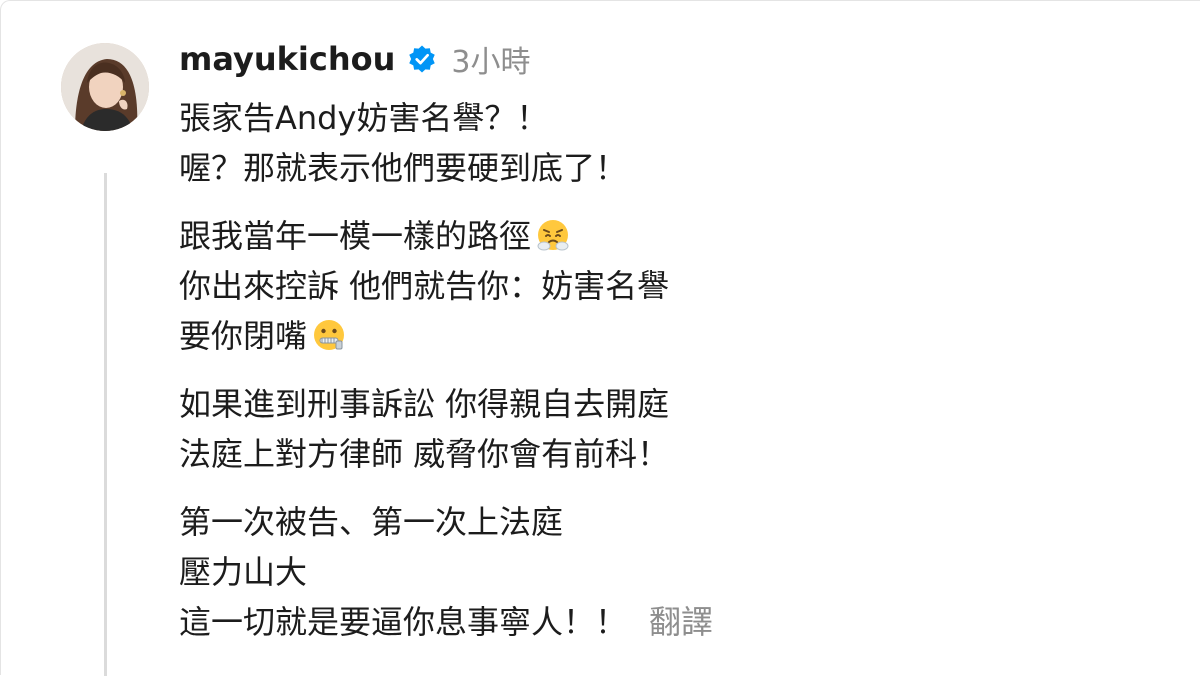 This screenshot has width=1200, height=676. I want to click on text-line: 第一次被告、第一次上法庭, so click(371, 522).